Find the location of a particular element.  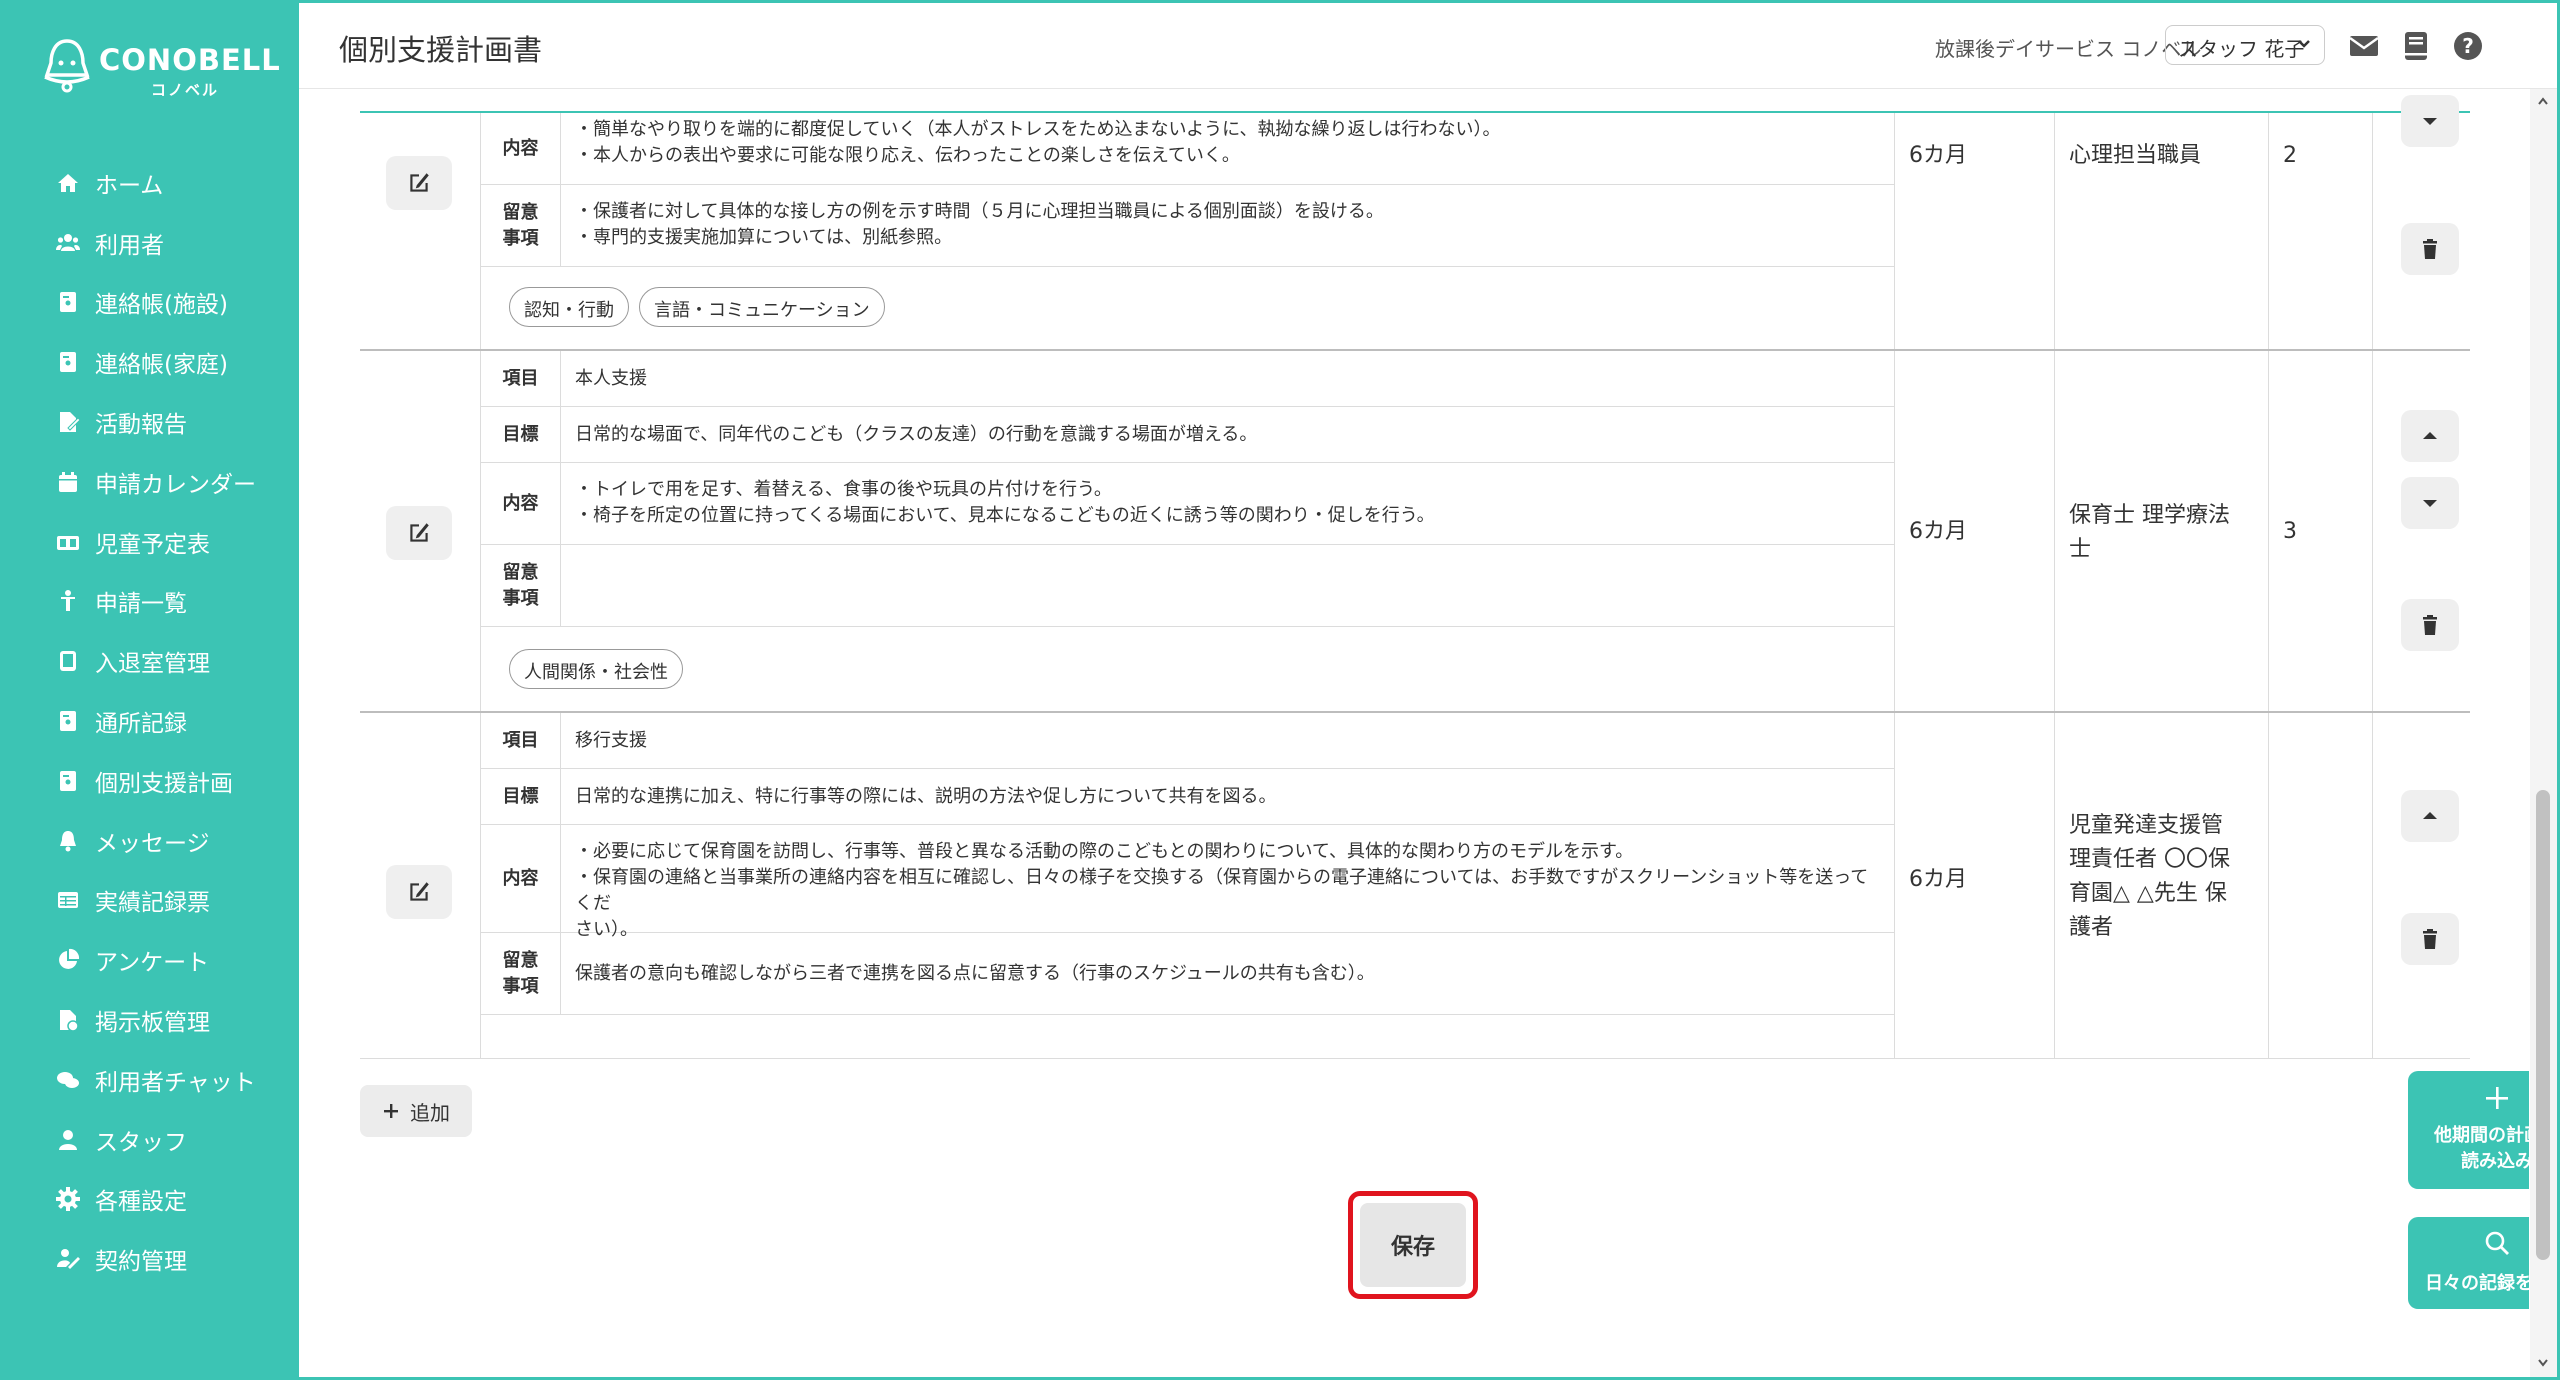

sidebar-item-contact-facility: 連絡帳(施設) is located at coordinates (151, 303).